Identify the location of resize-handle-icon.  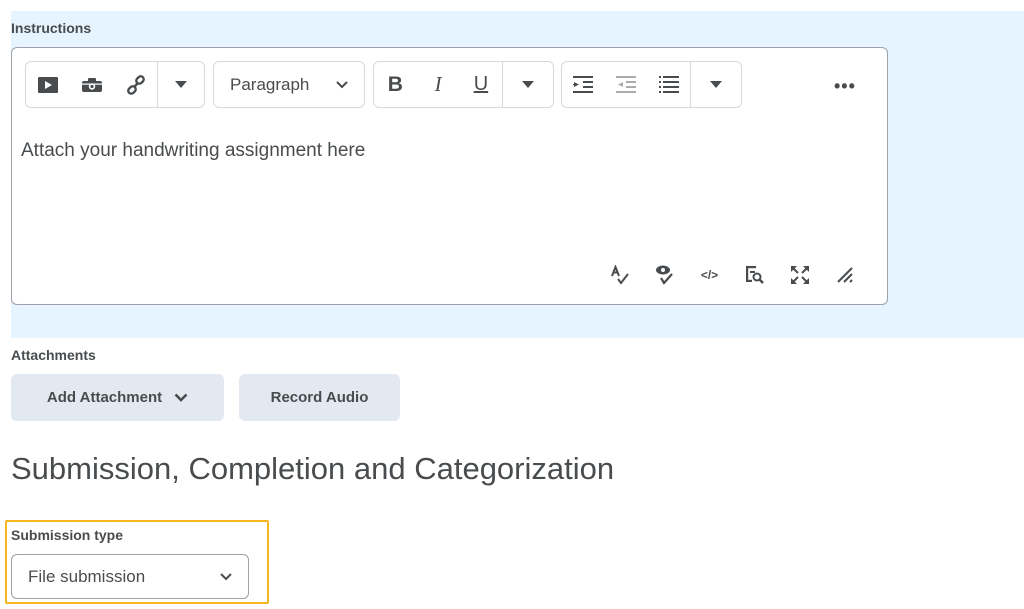
(844, 275).